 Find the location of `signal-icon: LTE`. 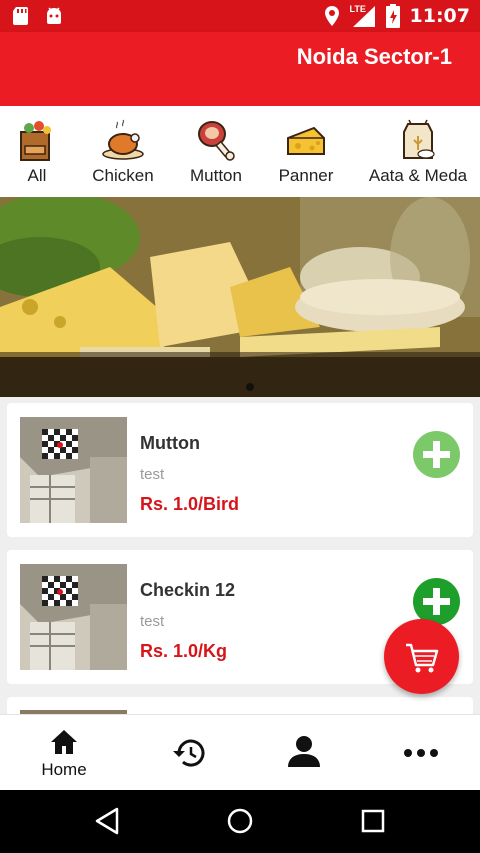

signal-icon: LTE is located at coordinates (363, 16).